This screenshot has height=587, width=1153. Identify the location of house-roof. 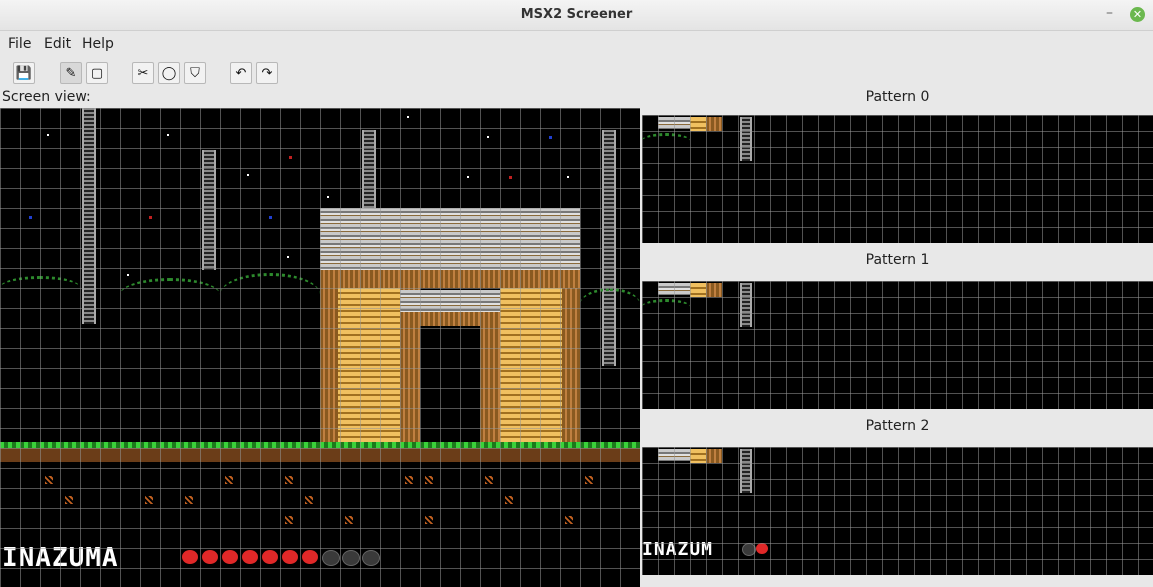
(450, 239).